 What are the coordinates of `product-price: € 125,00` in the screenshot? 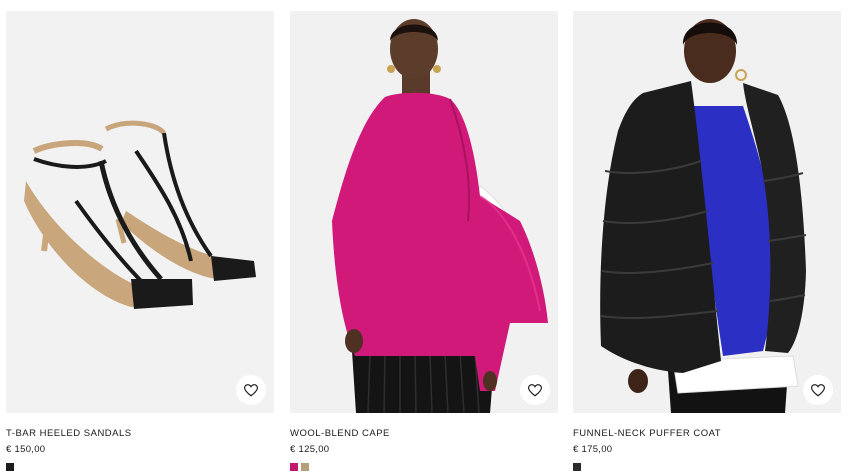 It's located at (310, 449).